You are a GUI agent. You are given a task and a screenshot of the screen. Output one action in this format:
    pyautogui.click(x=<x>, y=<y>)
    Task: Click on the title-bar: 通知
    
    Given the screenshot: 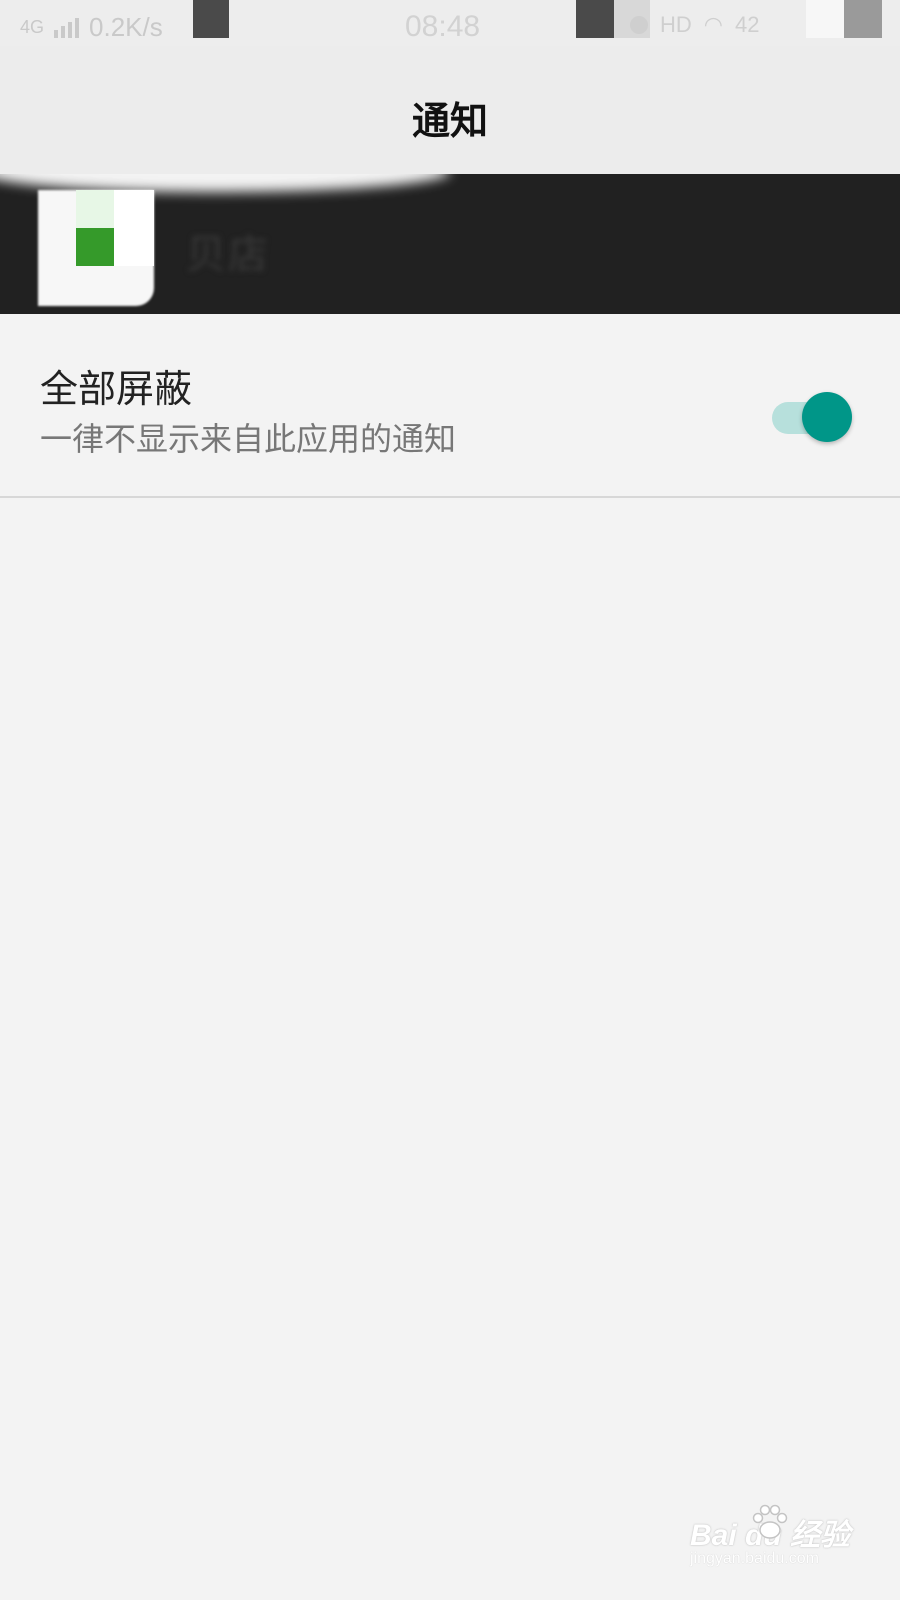 What is the action you would take?
    pyautogui.click(x=450, y=110)
    